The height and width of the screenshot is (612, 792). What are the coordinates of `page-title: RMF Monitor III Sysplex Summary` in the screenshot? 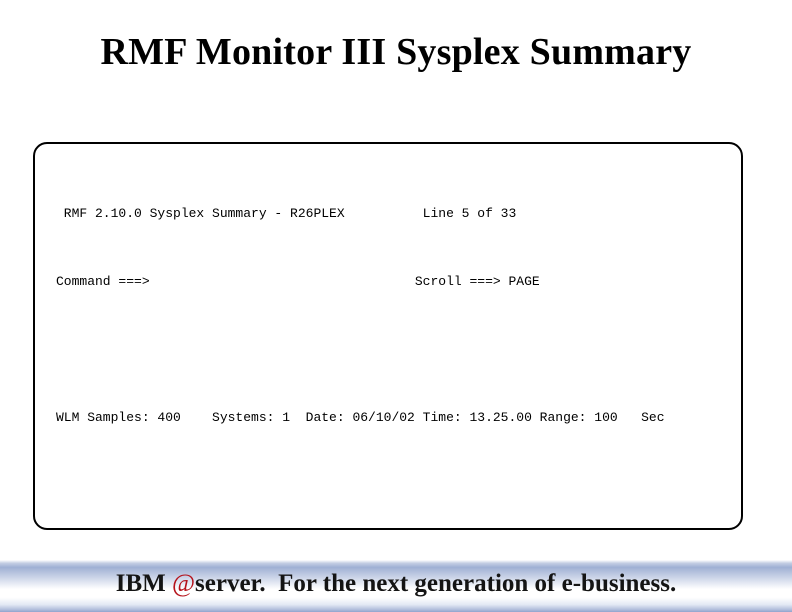 It's located at (396, 52).